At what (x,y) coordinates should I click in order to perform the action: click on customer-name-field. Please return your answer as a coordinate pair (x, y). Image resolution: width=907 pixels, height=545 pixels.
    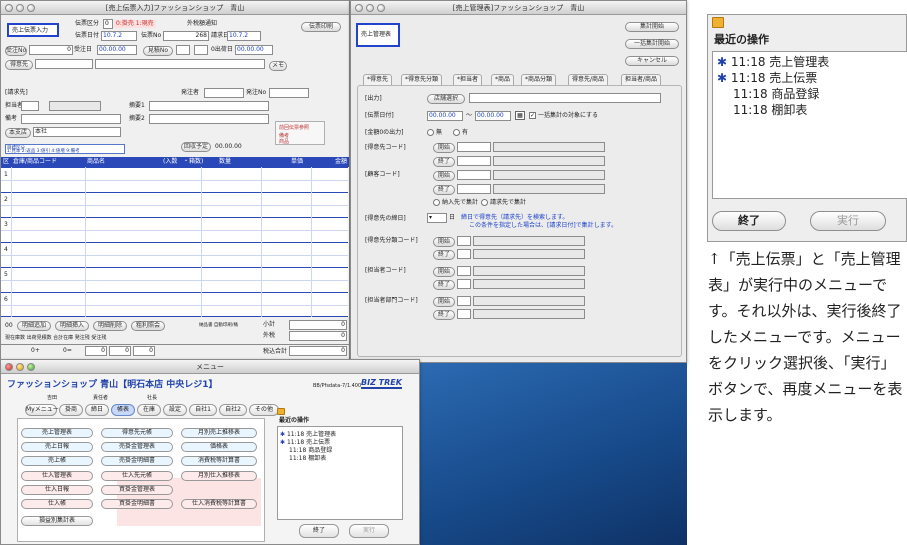
    Looking at the image, I should click on (180, 64).